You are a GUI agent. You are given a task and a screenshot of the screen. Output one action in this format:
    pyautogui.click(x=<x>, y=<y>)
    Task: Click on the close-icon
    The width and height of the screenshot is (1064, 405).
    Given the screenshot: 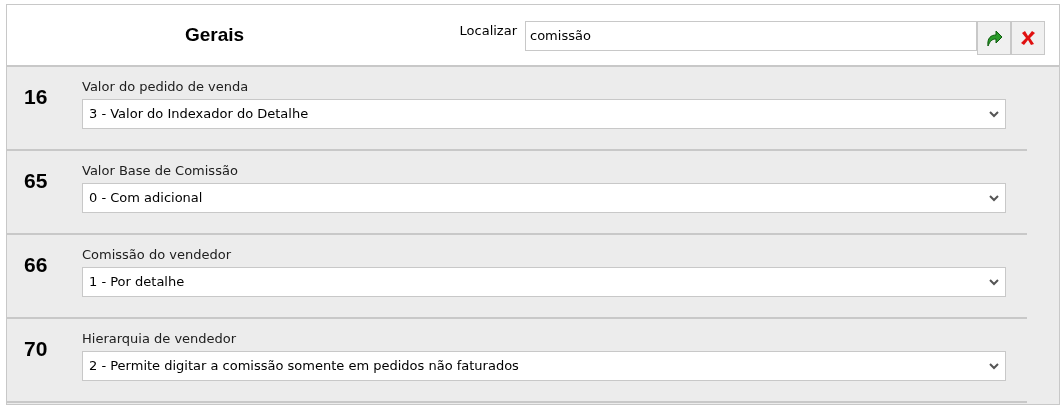 What is the action you would take?
    pyautogui.click(x=1028, y=38)
    